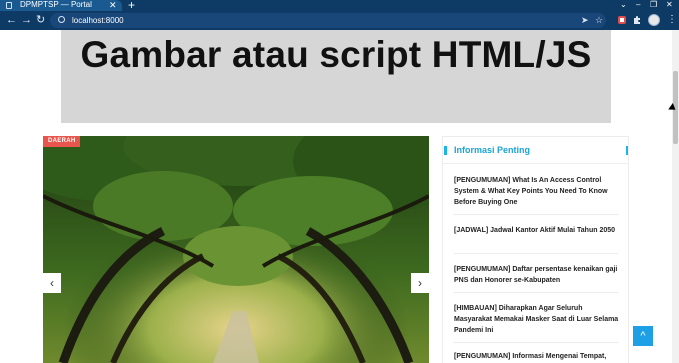  What do you see at coordinates (669, 5) in the screenshot?
I see `close-window-button: ✕` at bounding box center [669, 5].